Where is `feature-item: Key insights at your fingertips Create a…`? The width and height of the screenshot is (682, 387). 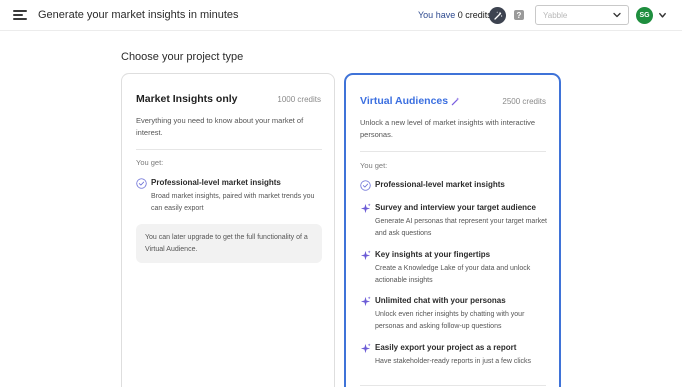
feature-item: Key insights at your fingertips Create a… is located at coordinates (457, 270).